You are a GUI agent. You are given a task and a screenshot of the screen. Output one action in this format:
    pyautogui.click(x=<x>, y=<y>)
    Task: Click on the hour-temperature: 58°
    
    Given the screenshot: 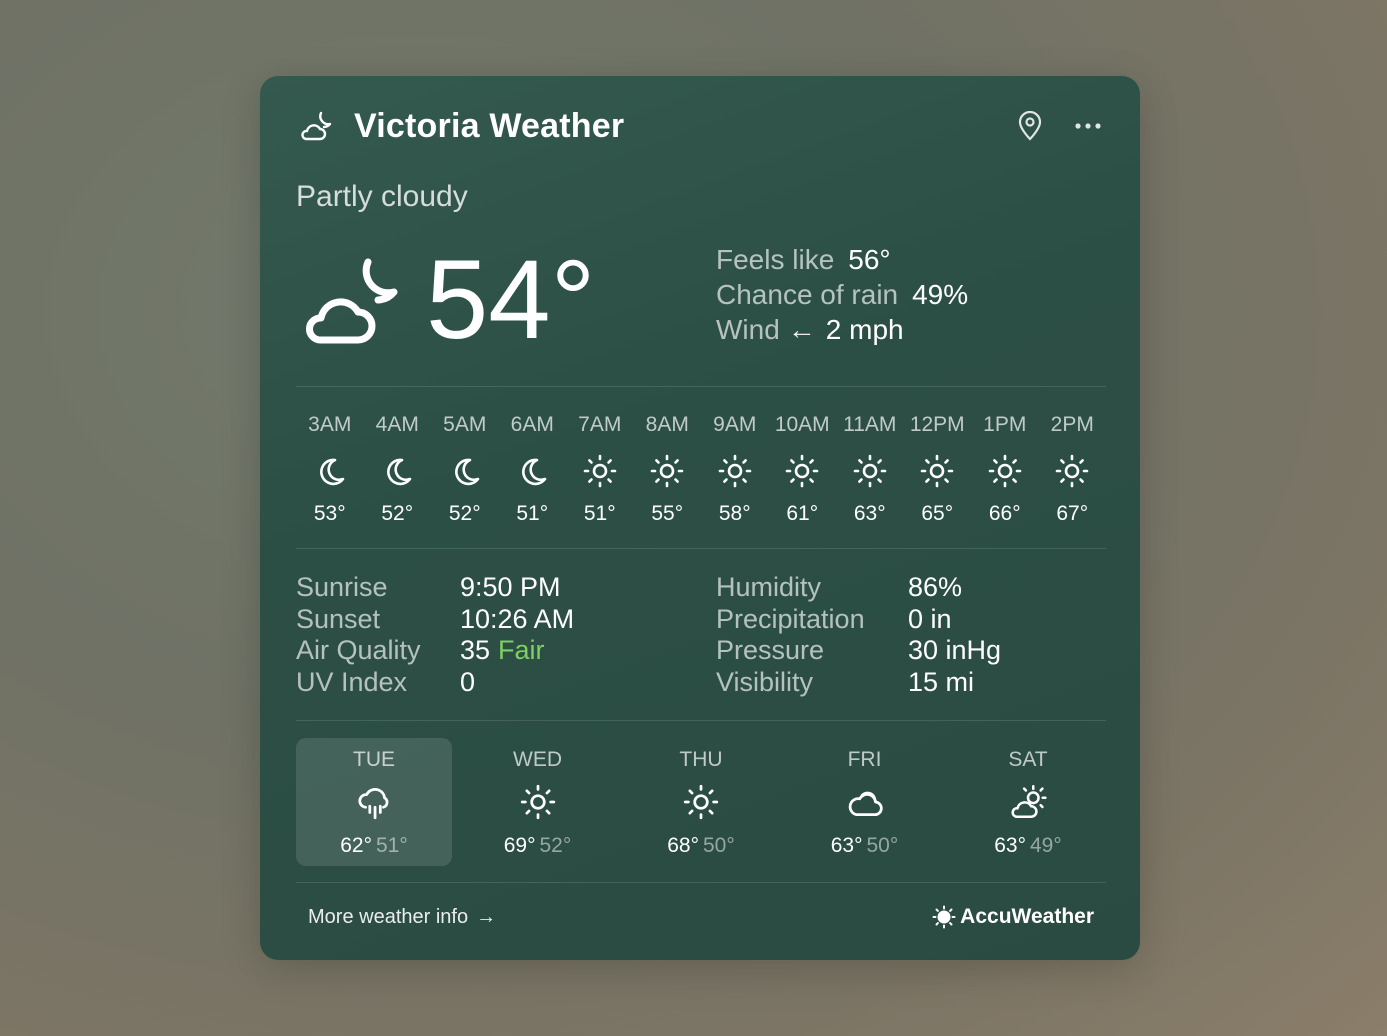 What is the action you would take?
    pyautogui.click(x=734, y=513)
    